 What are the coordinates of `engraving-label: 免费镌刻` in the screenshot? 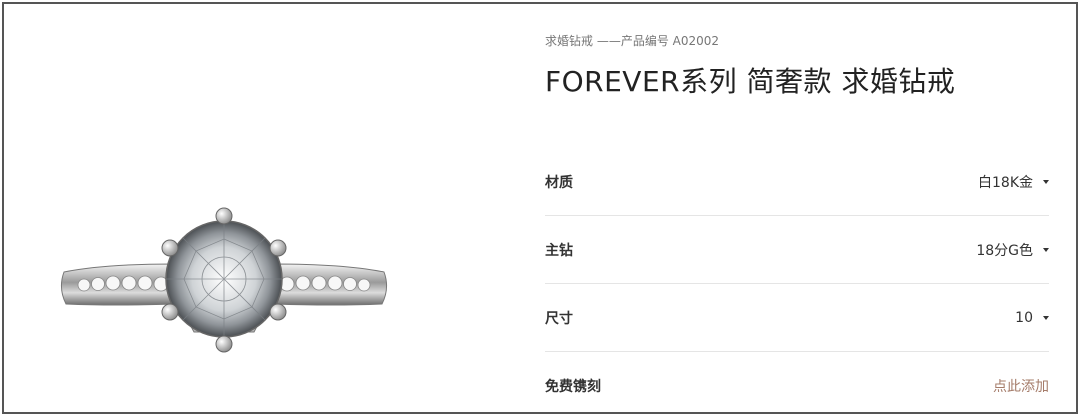 It's located at (573, 386).